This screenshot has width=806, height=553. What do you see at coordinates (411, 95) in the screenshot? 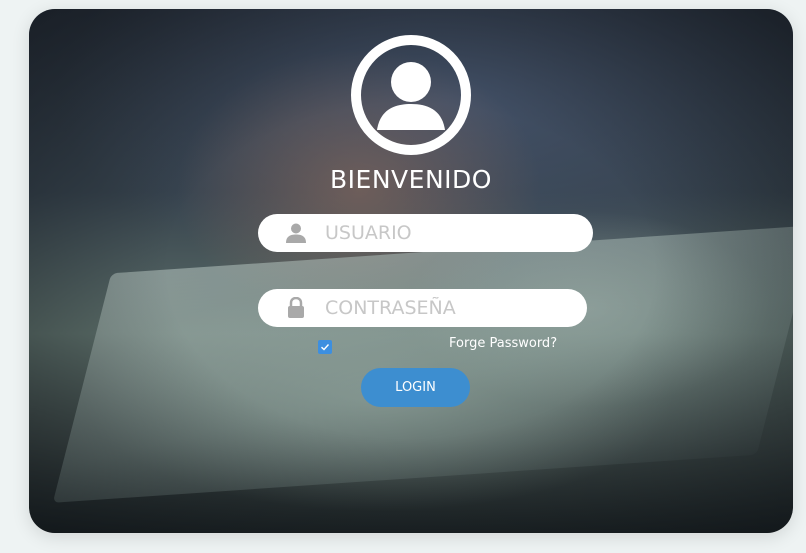
I see `user-avatar-icon` at bounding box center [411, 95].